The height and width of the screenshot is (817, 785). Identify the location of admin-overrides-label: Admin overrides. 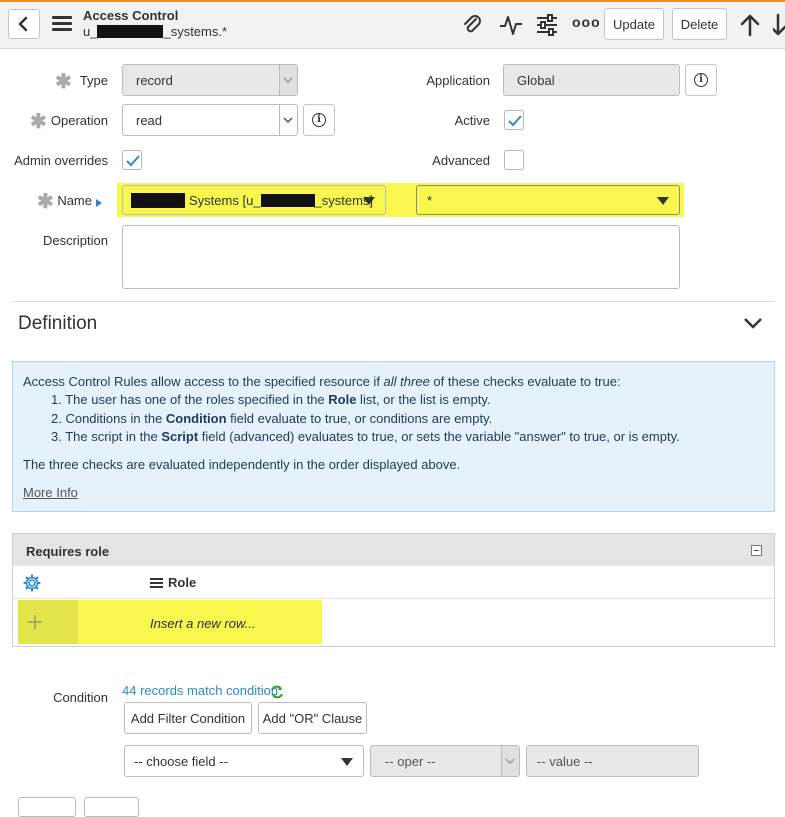
(61, 160).